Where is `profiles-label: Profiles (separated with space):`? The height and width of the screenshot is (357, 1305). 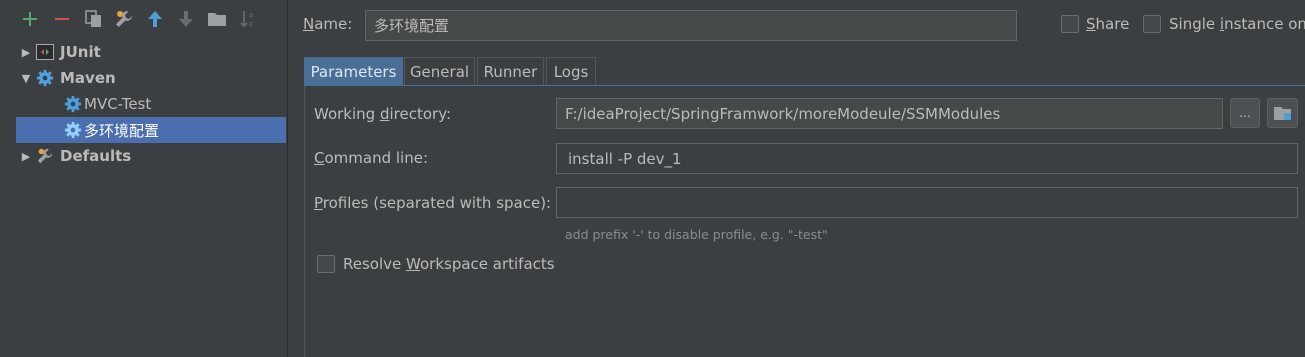 profiles-label: Profiles (separated with space): is located at coordinates (433, 203).